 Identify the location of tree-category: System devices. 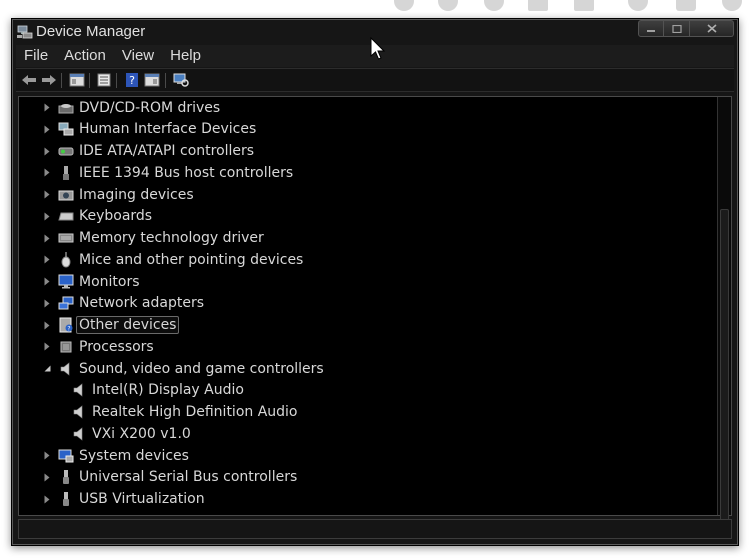
(116, 455).